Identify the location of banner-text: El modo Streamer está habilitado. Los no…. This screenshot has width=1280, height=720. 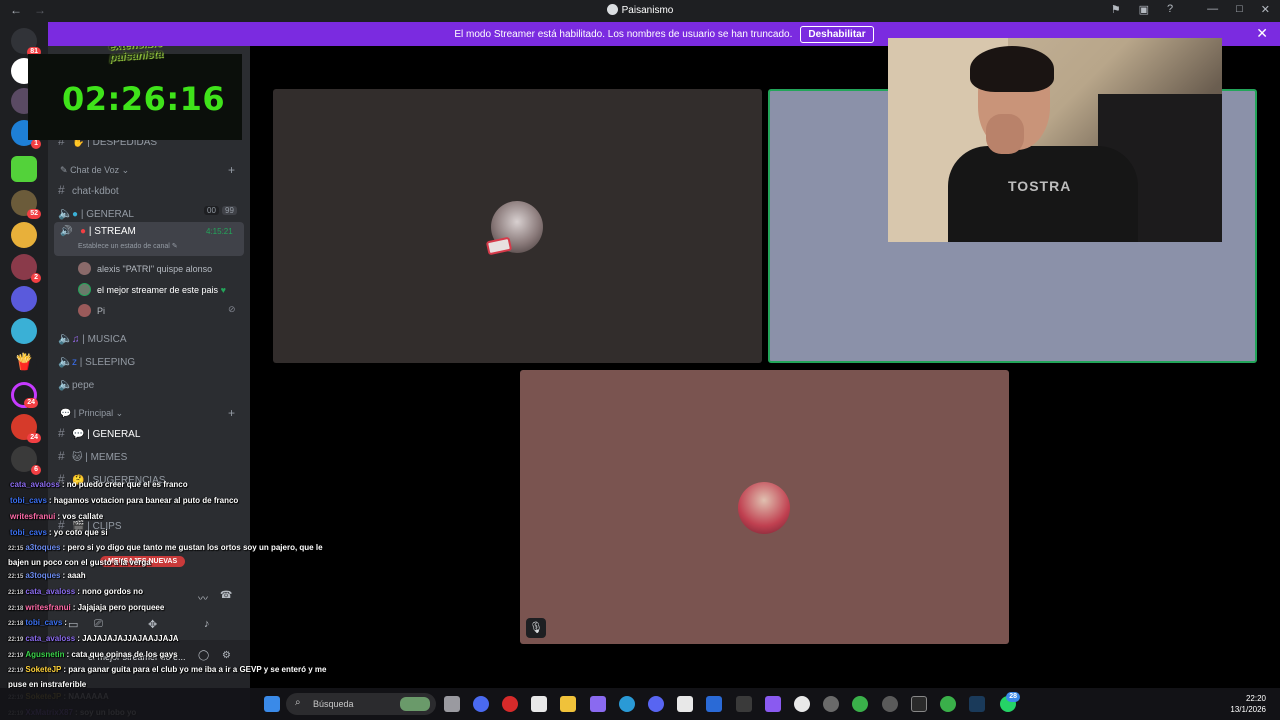
(623, 34).